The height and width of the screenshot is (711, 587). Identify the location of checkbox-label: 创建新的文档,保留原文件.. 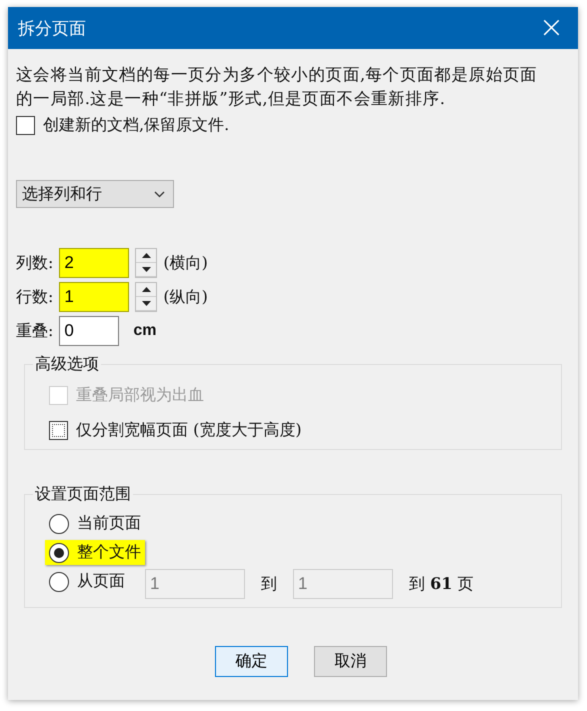
(136, 125).